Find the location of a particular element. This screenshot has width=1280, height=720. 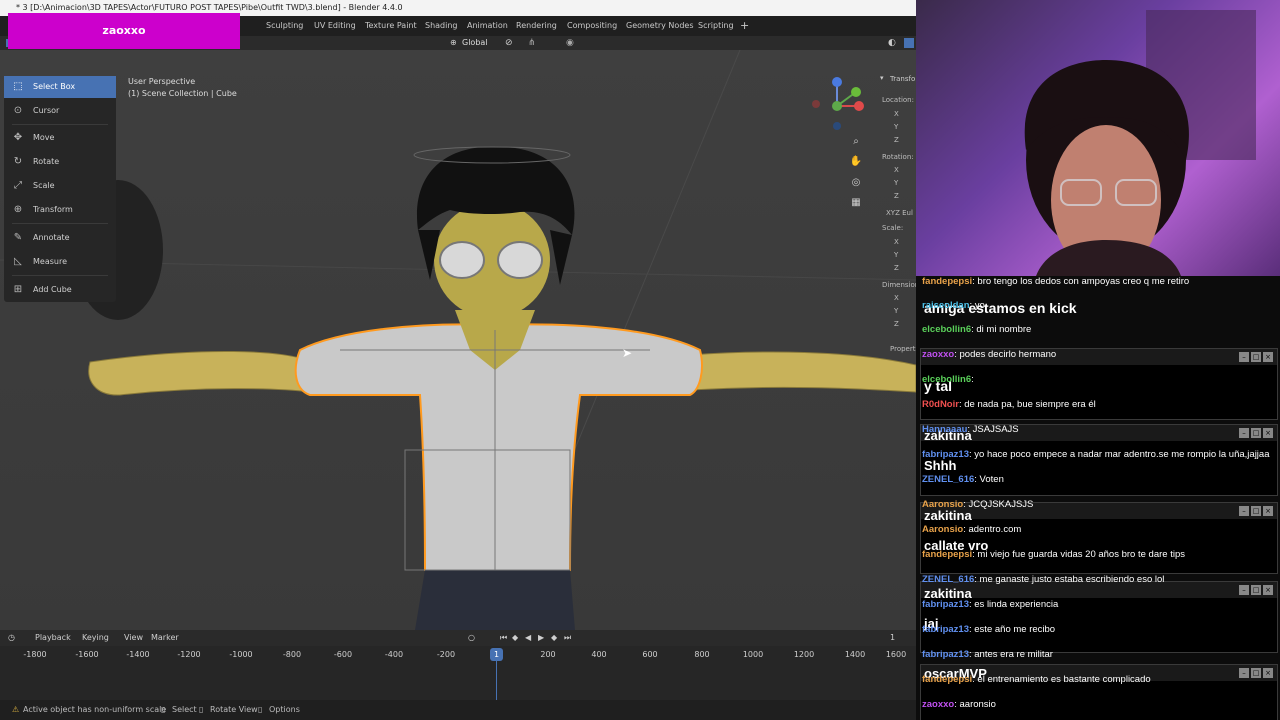

tool-add-cube: ⊞ Add Cube is located at coordinates (60, 290).